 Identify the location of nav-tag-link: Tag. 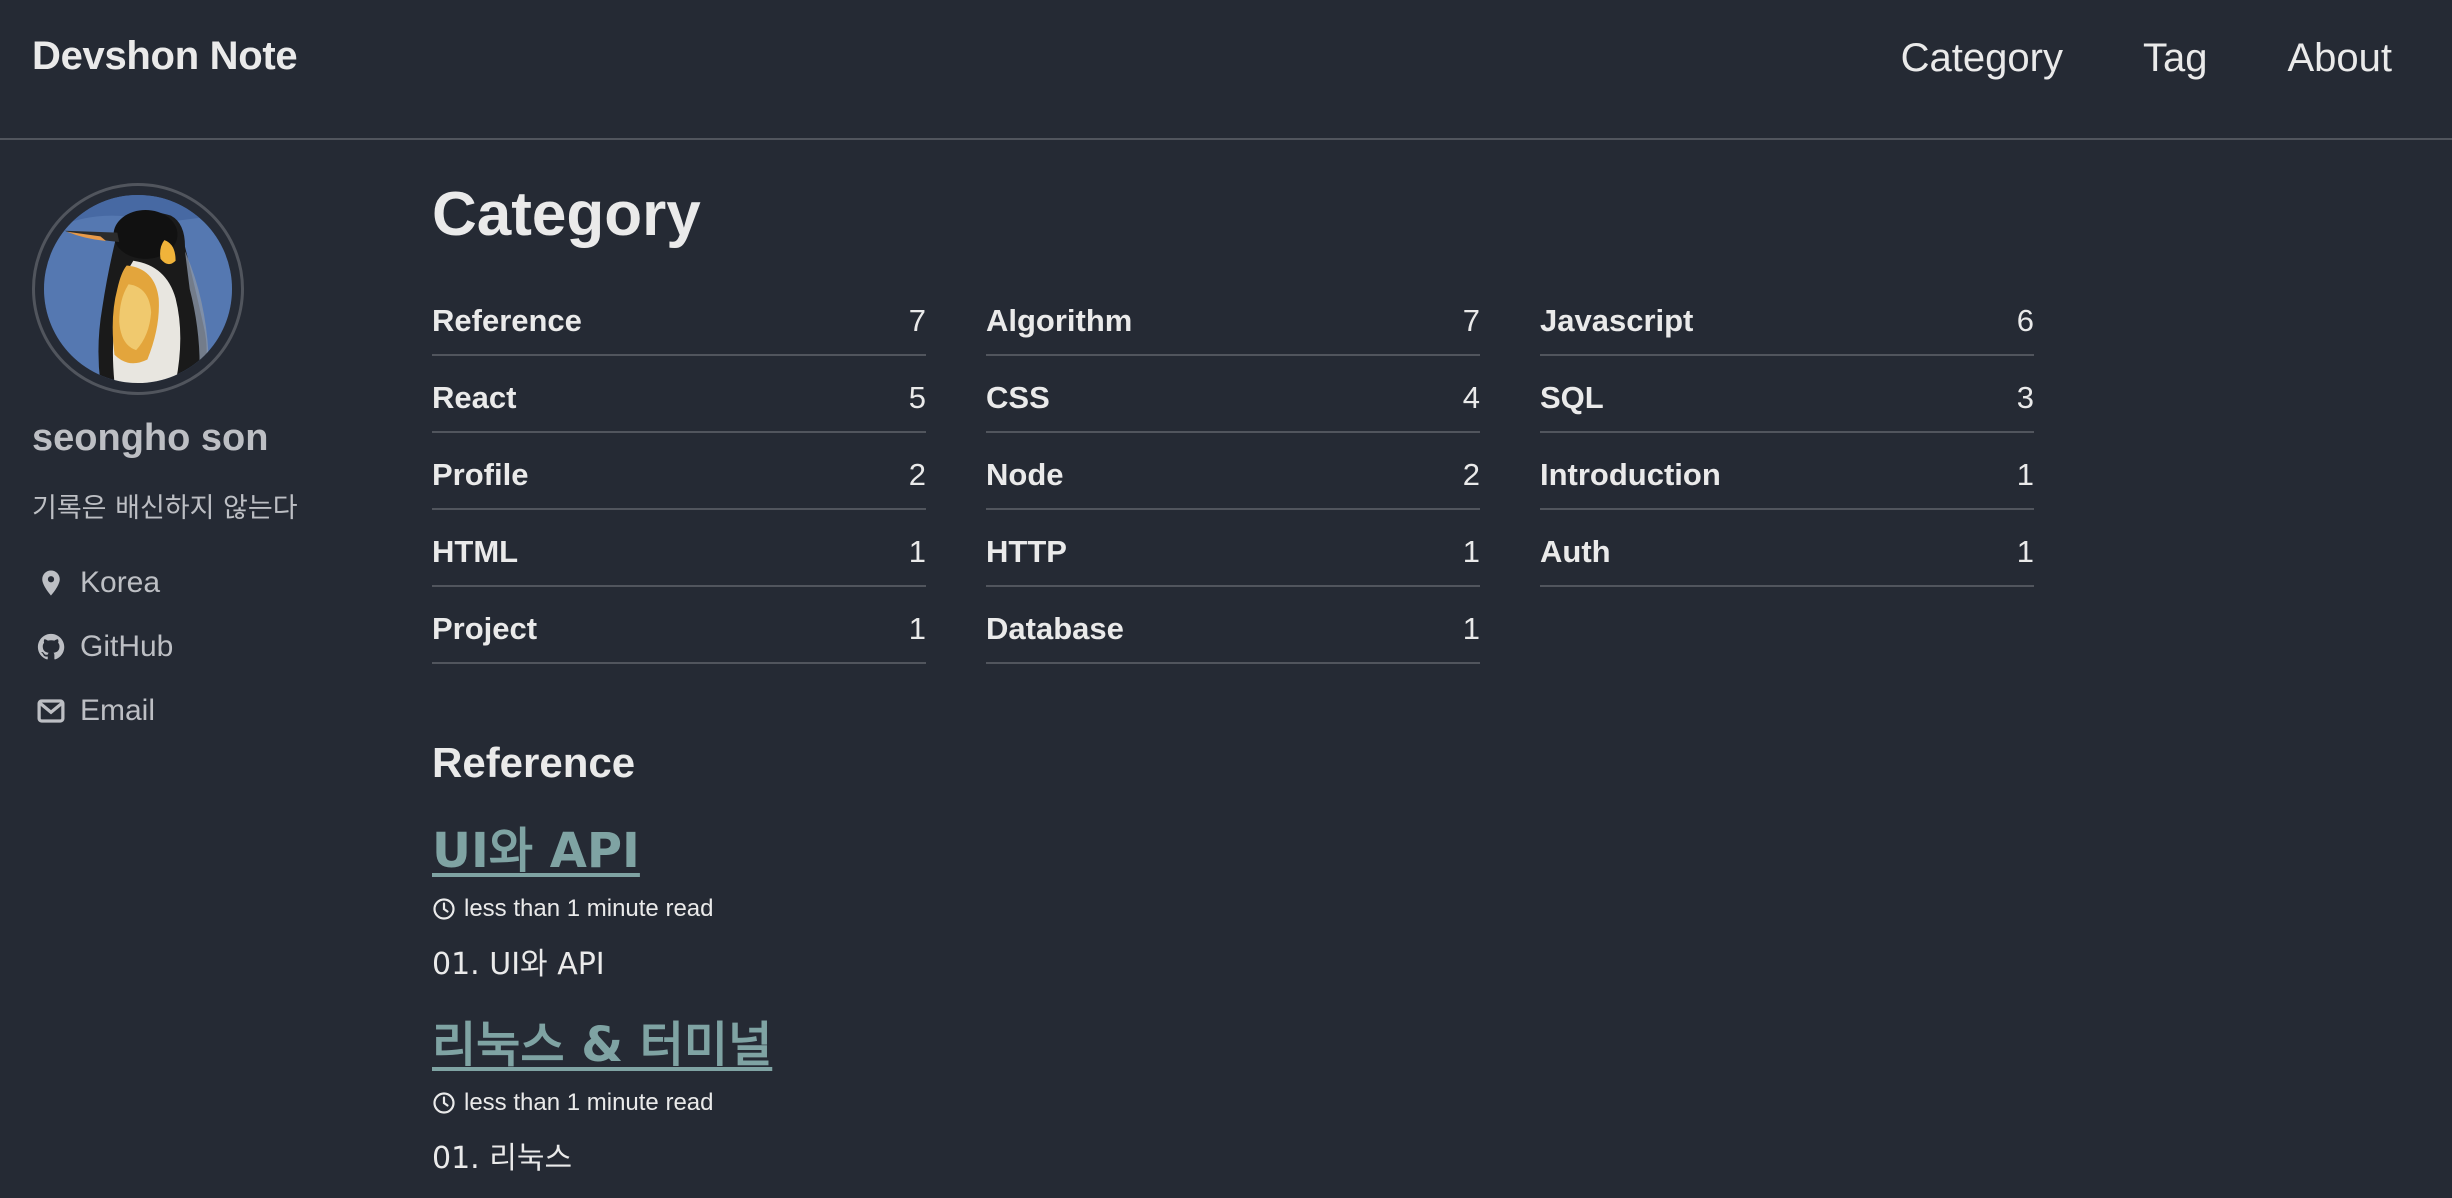
(2175, 58).